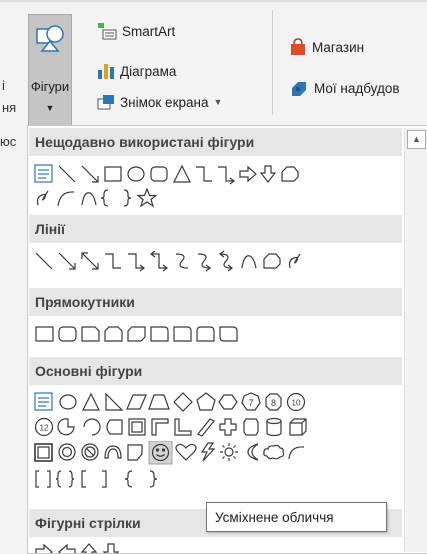 The image size is (427, 554). I want to click on heart-shape-icon, so click(186, 452).